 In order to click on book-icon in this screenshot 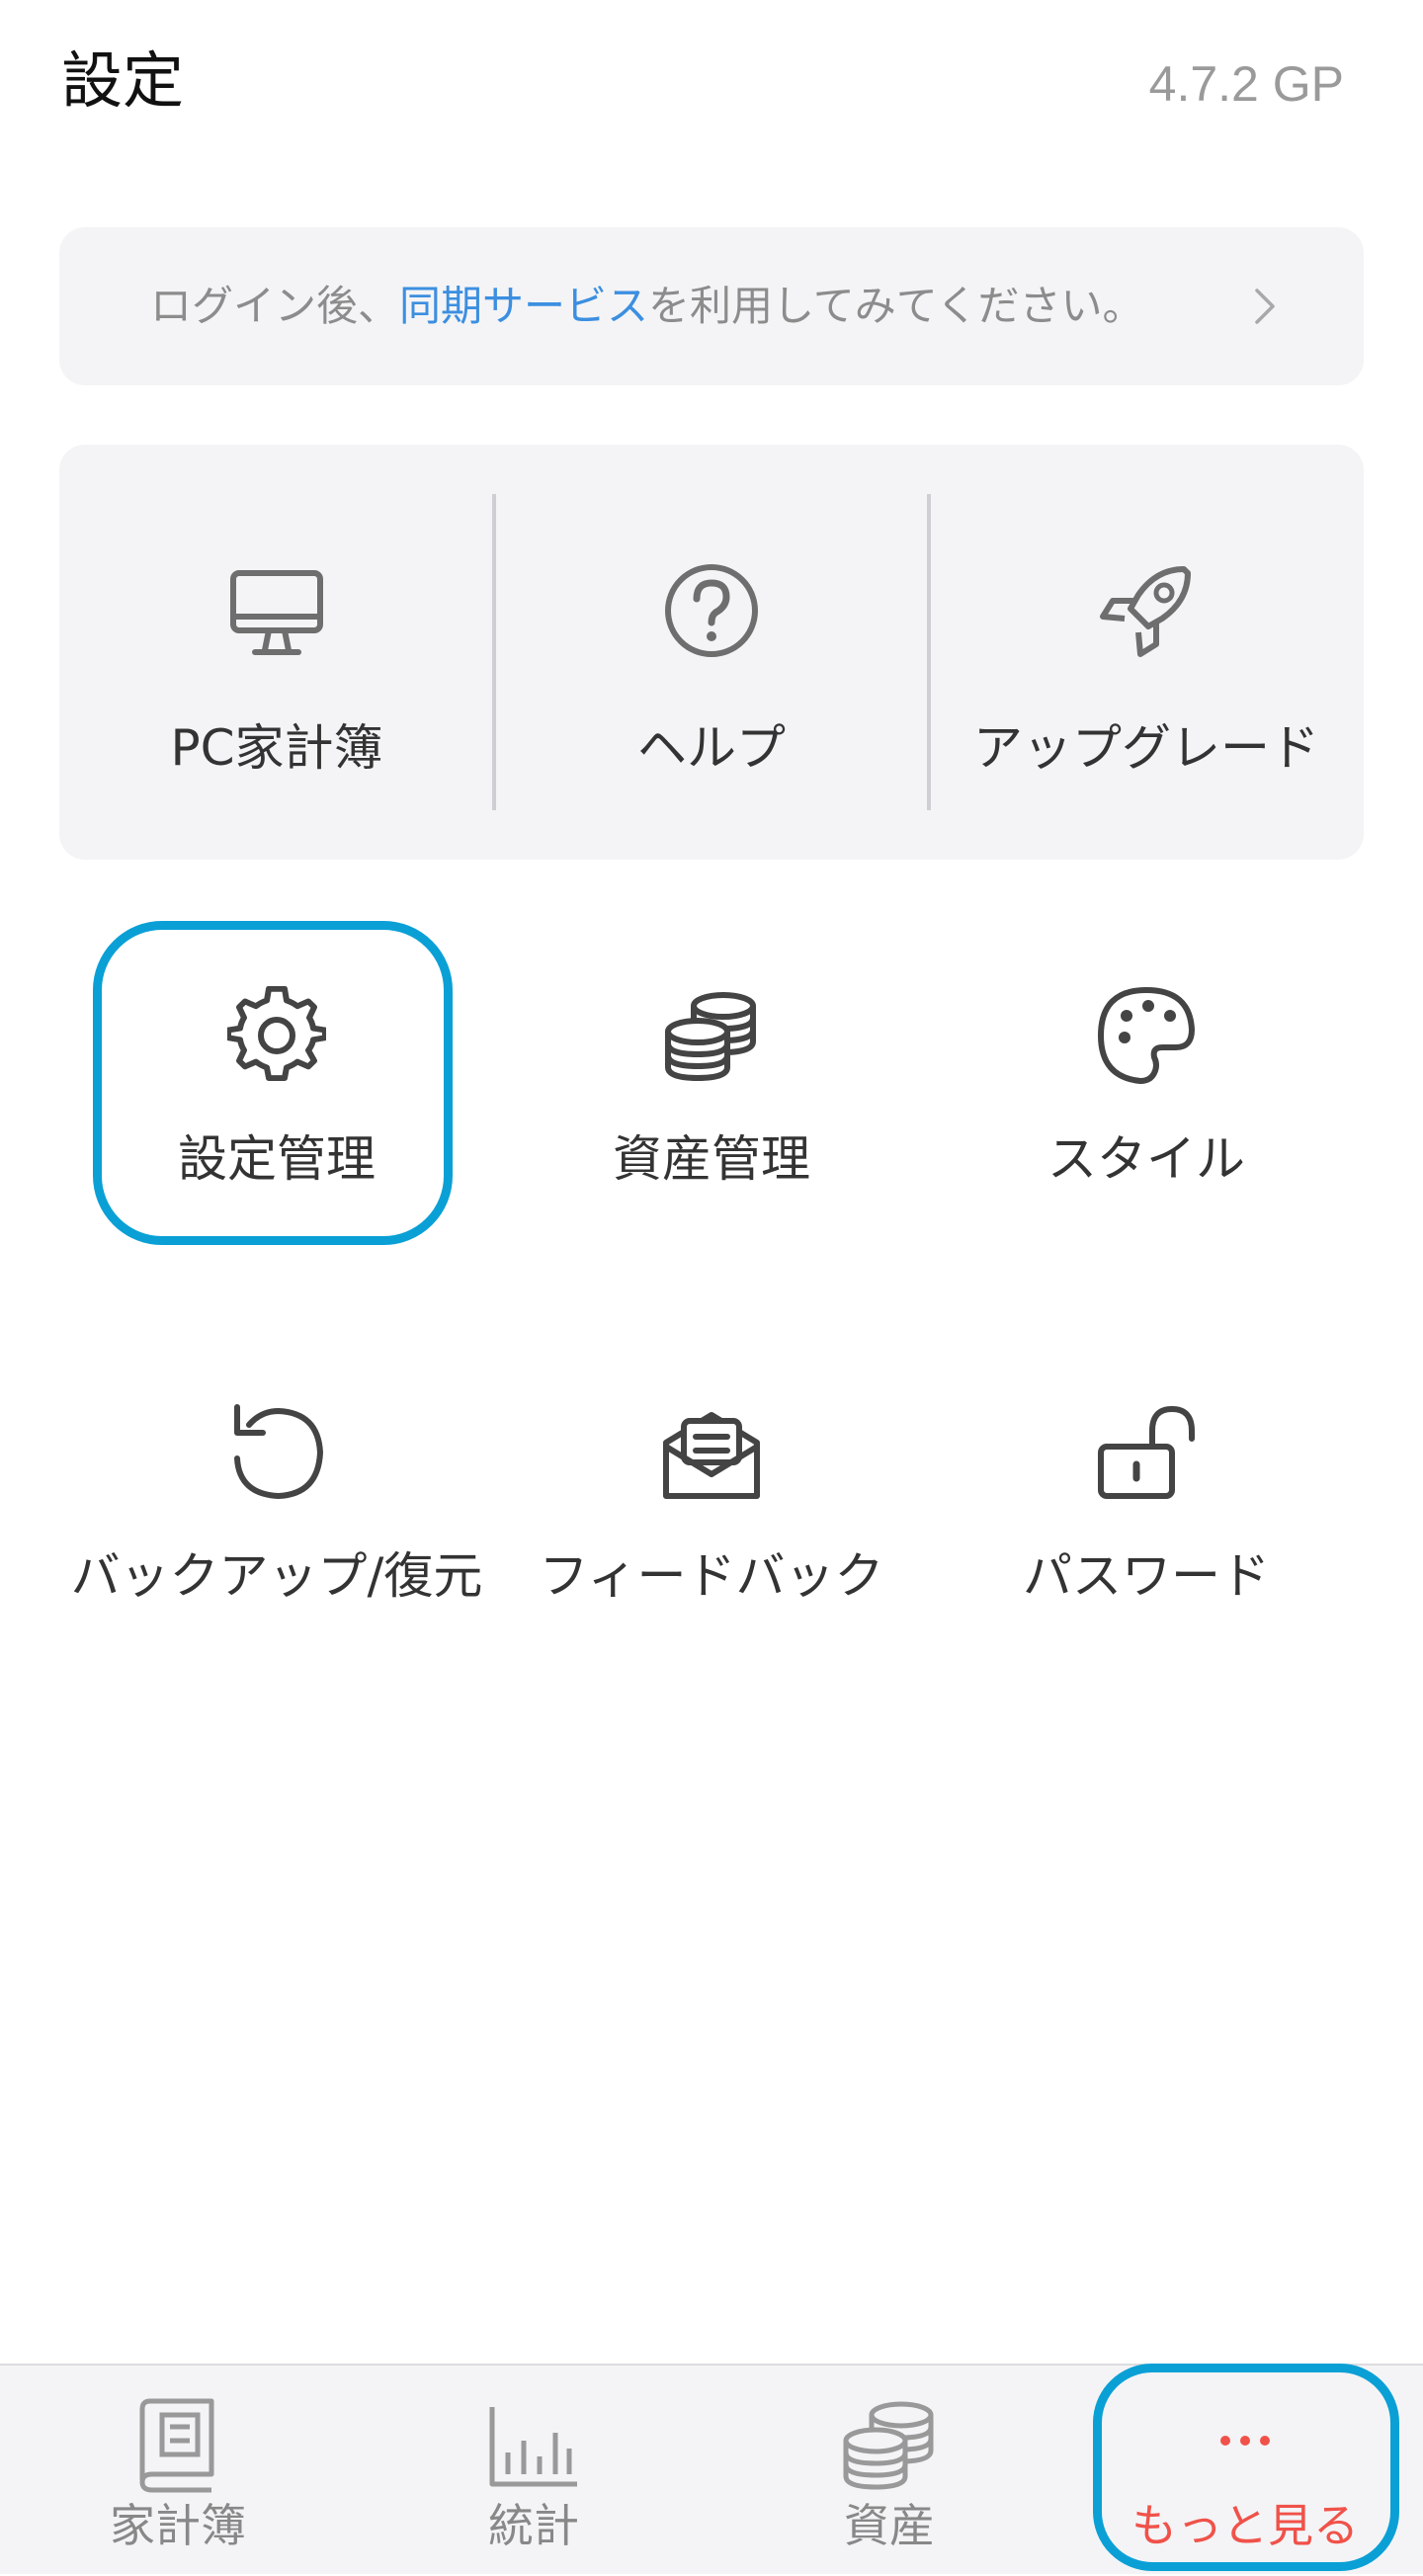, I will do `click(176, 2445)`.